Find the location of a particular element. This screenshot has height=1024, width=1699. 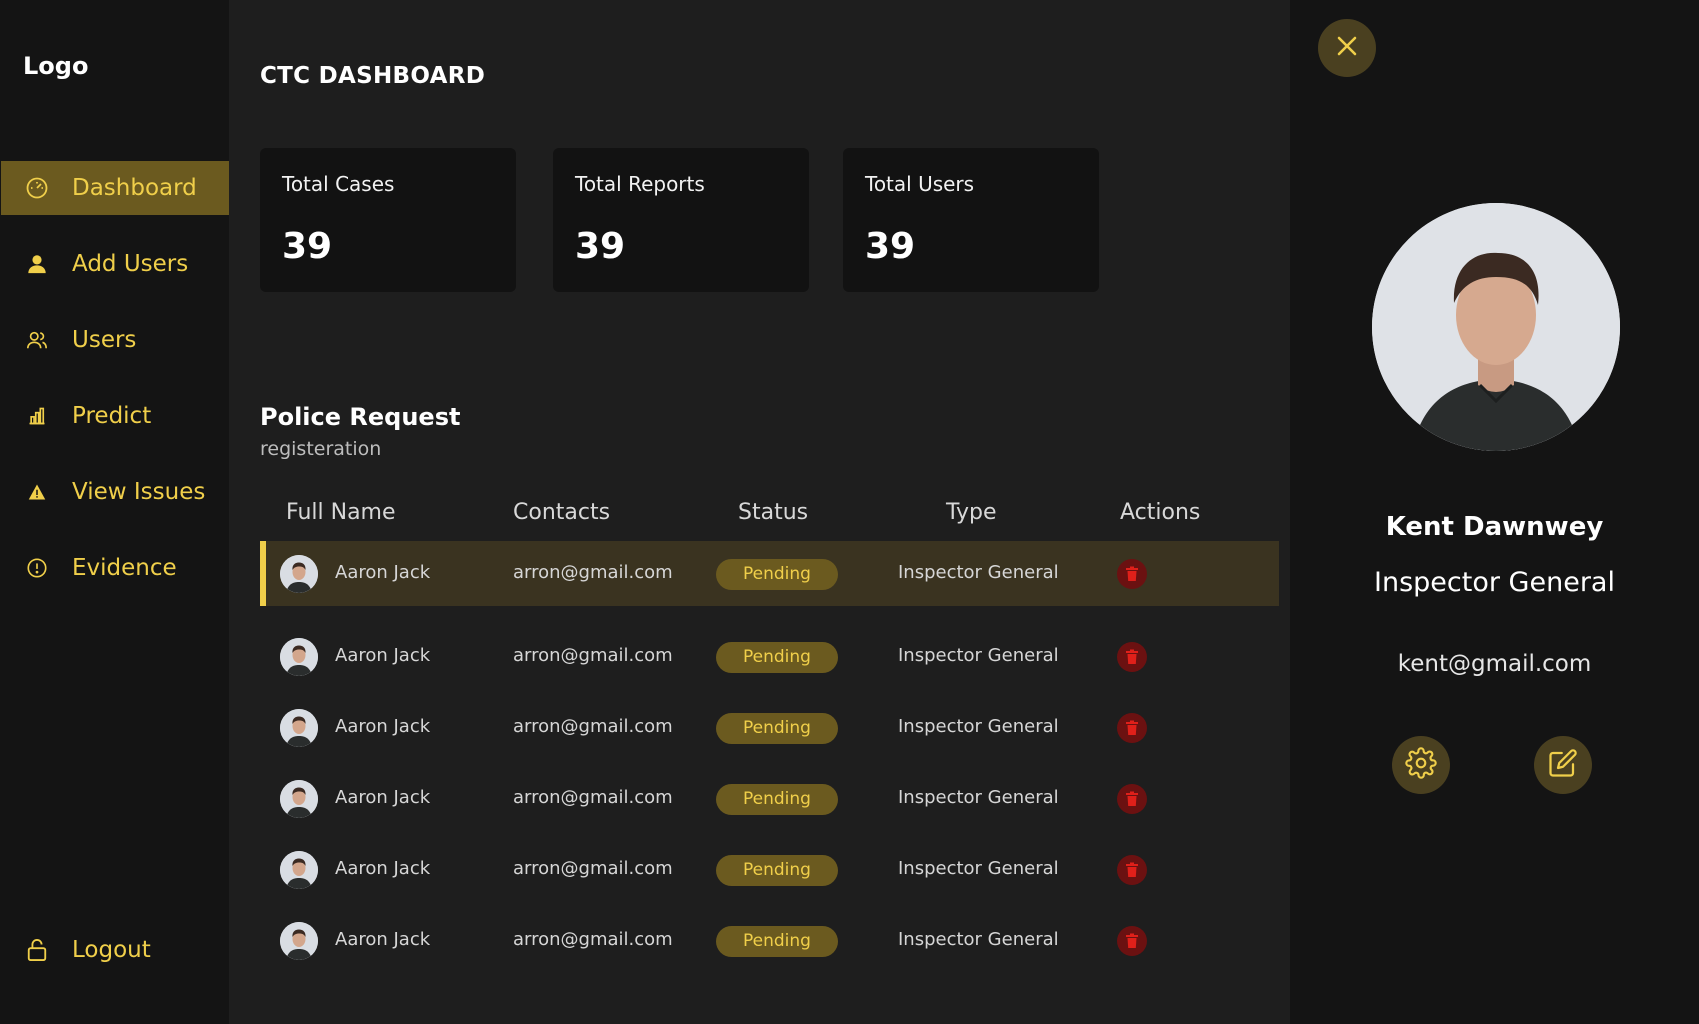

column-header-actions: Actions is located at coordinates (1160, 512).